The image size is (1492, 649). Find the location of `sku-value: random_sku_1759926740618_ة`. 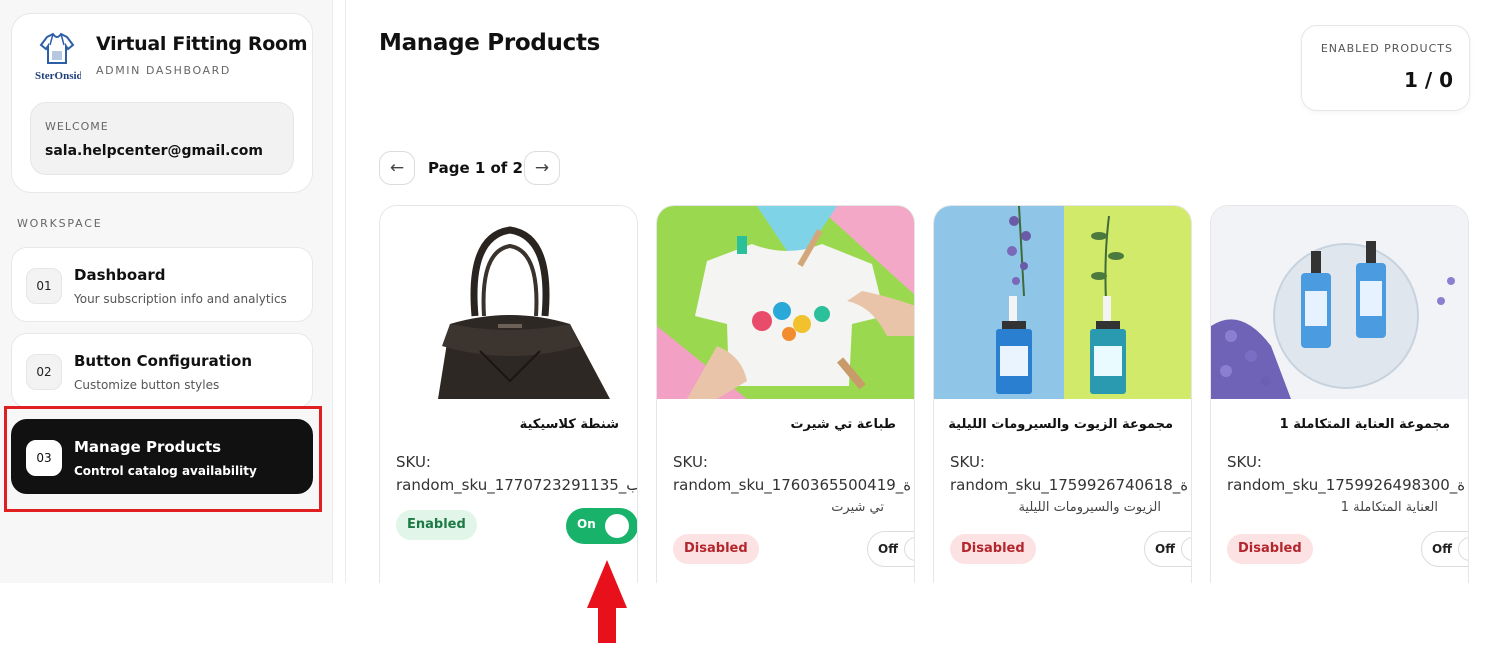

sku-value: random_sku_1759926740618_ة is located at coordinates (1069, 485).